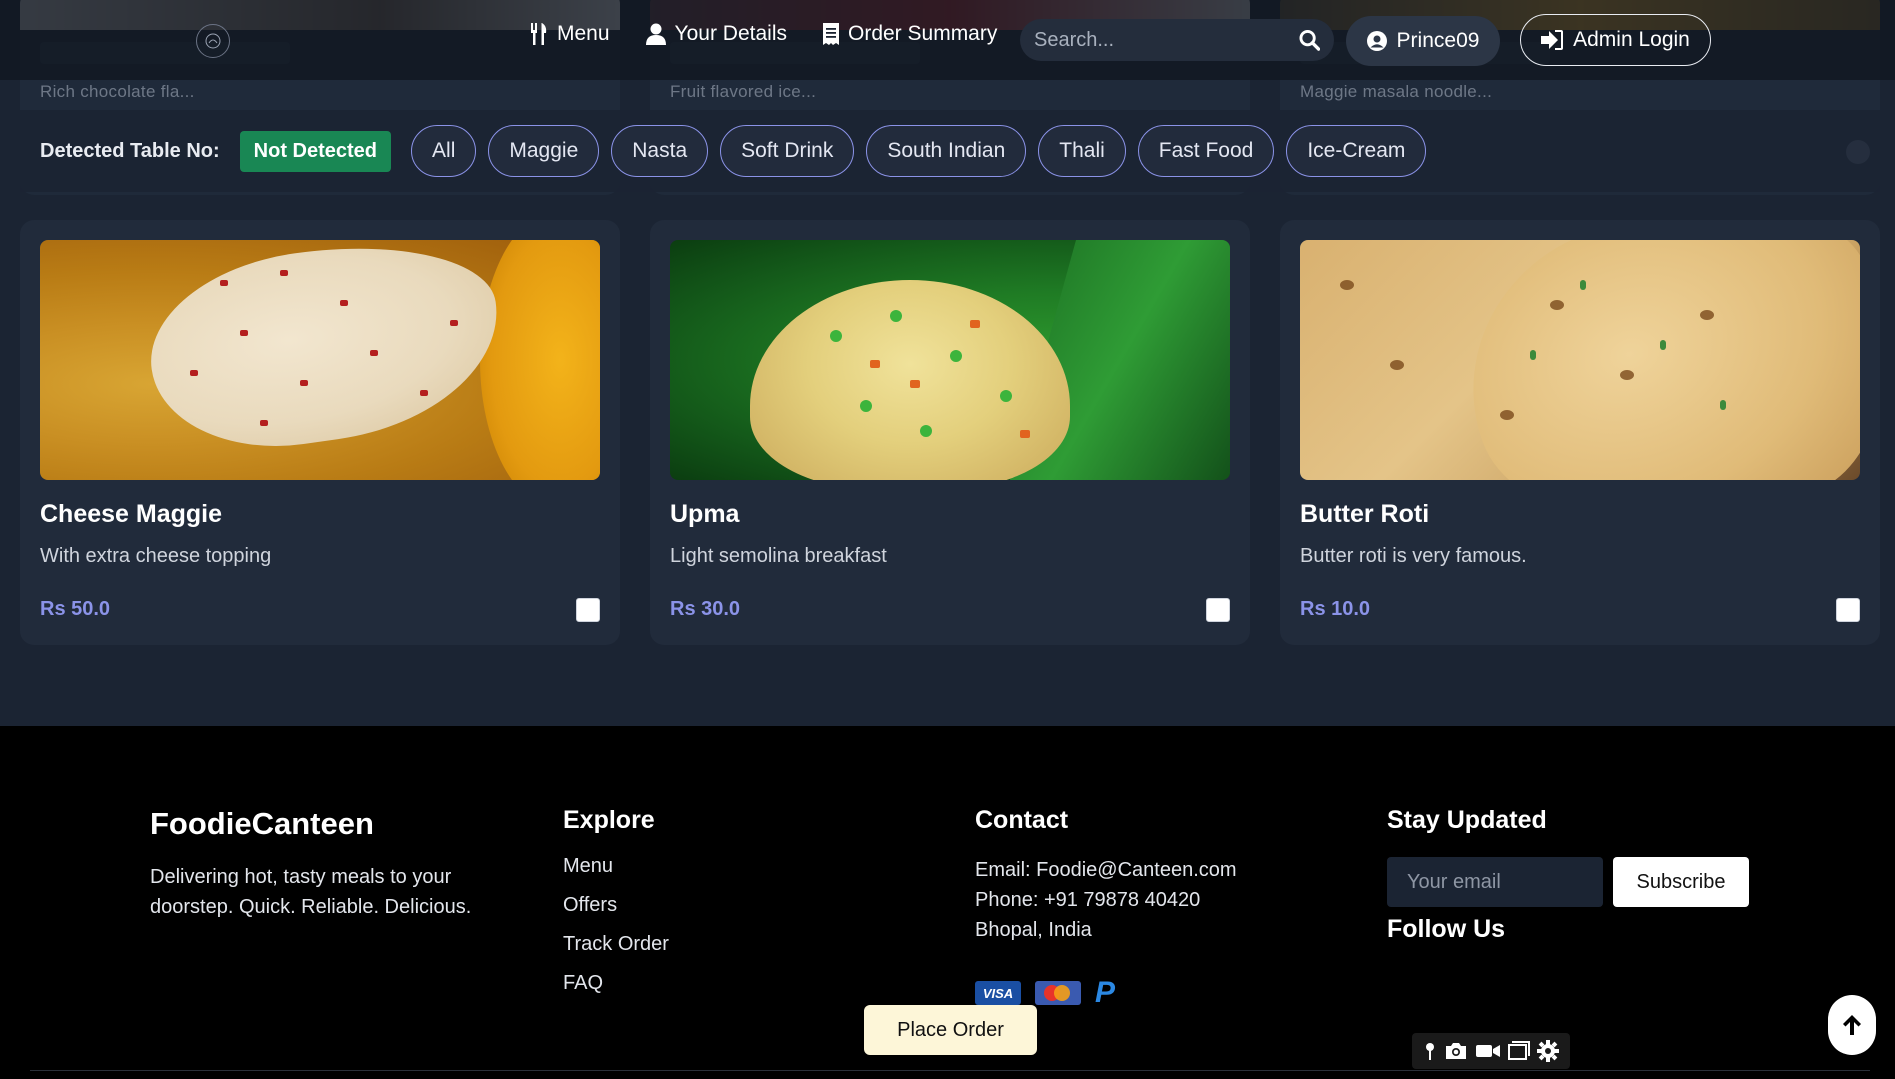 Image resolution: width=1895 pixels, height=1079 pixels. Describe the element at coordinates (950, 360) in the screenshot. I see `upma-image` at that location.